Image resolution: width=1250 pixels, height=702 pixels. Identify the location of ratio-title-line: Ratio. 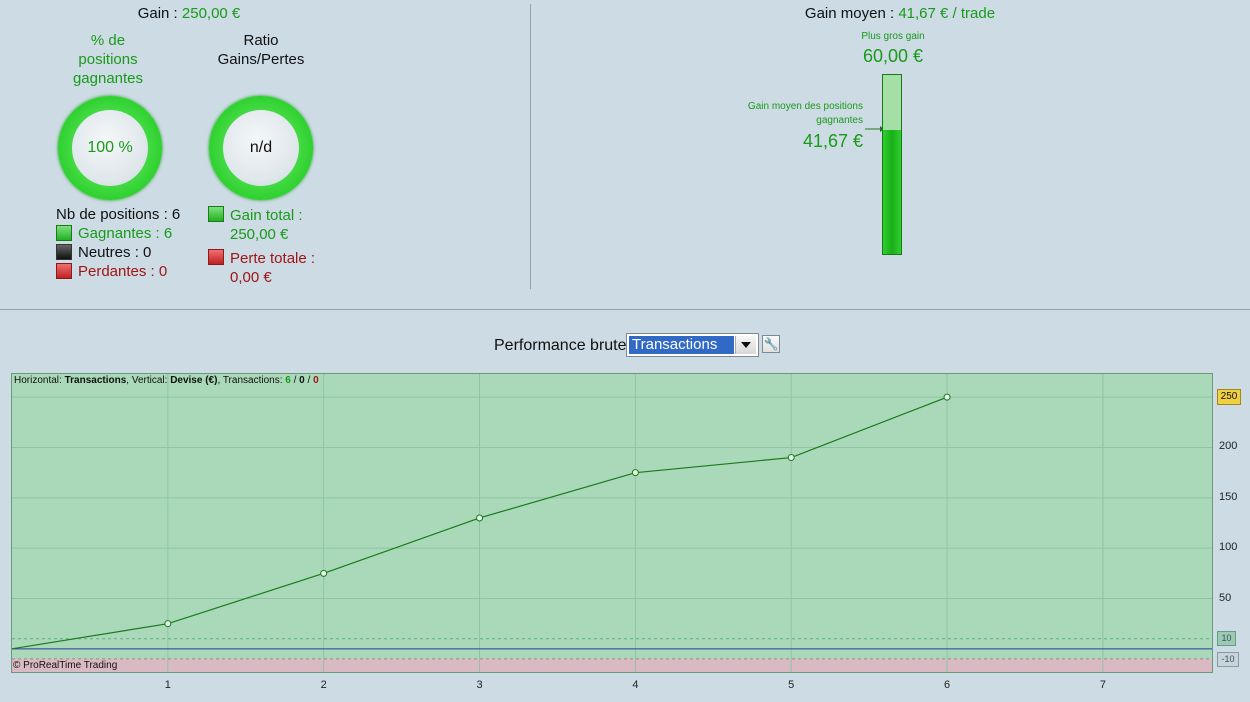
(261, 40).